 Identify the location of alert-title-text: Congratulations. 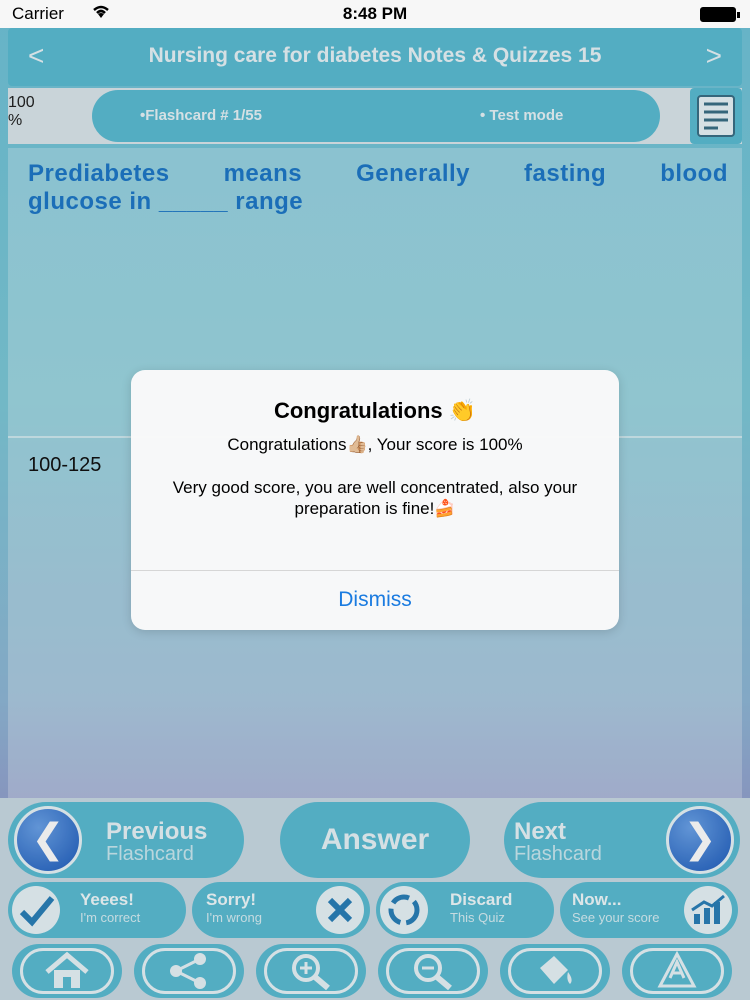
(358, 410).